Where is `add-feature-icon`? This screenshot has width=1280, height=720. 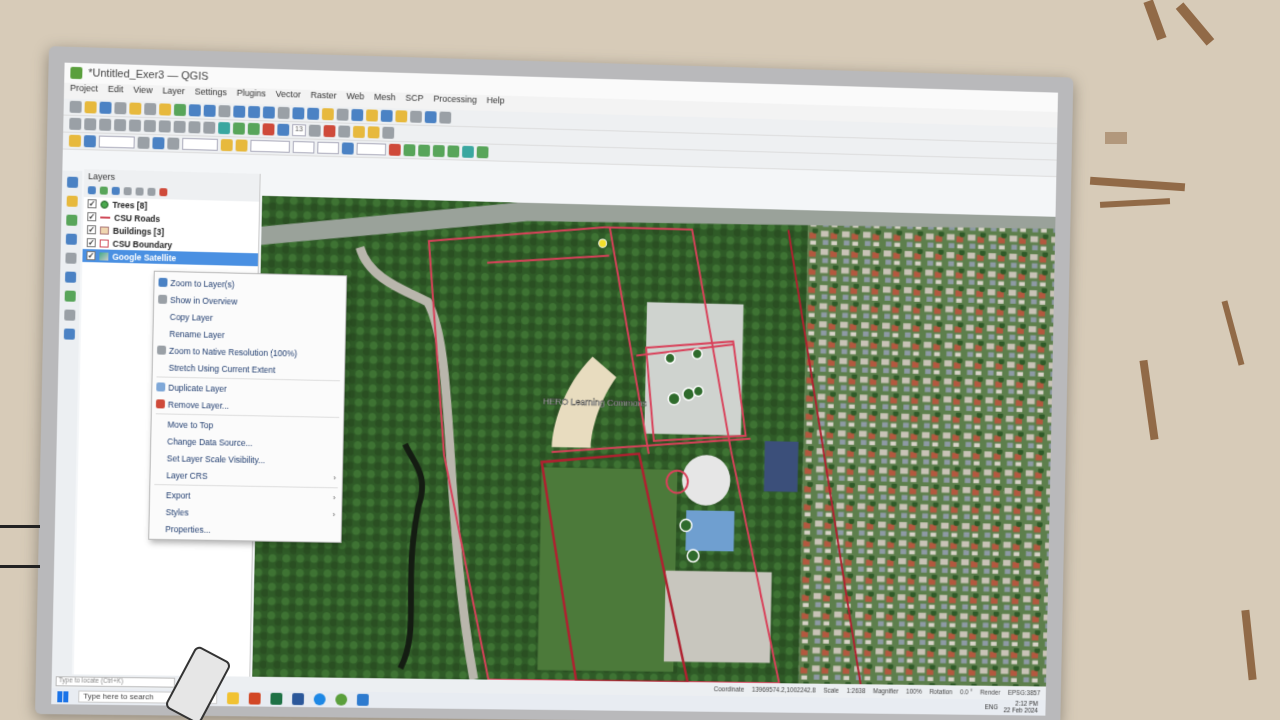
add-feature-icon is located at coordinates (105, 124).